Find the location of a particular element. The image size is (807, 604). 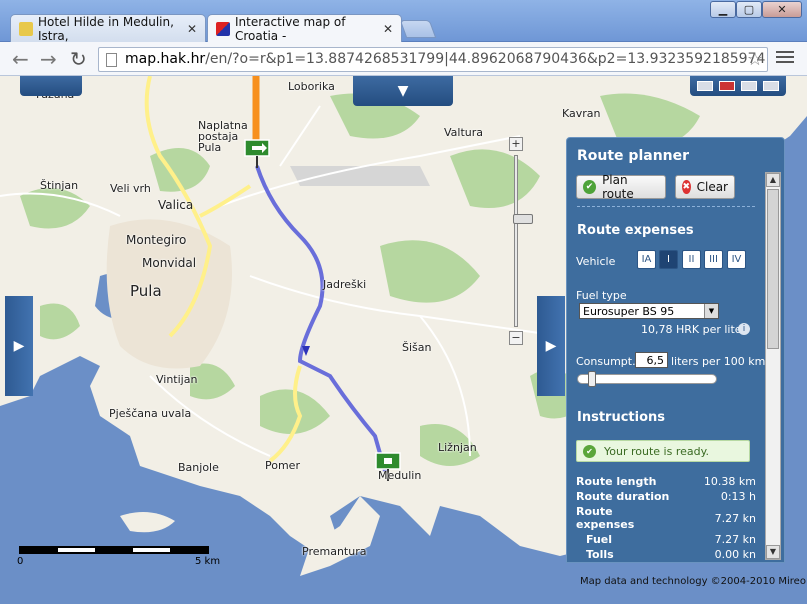

left-panel-toggle: ▶ is located at coordinates (19, 346).